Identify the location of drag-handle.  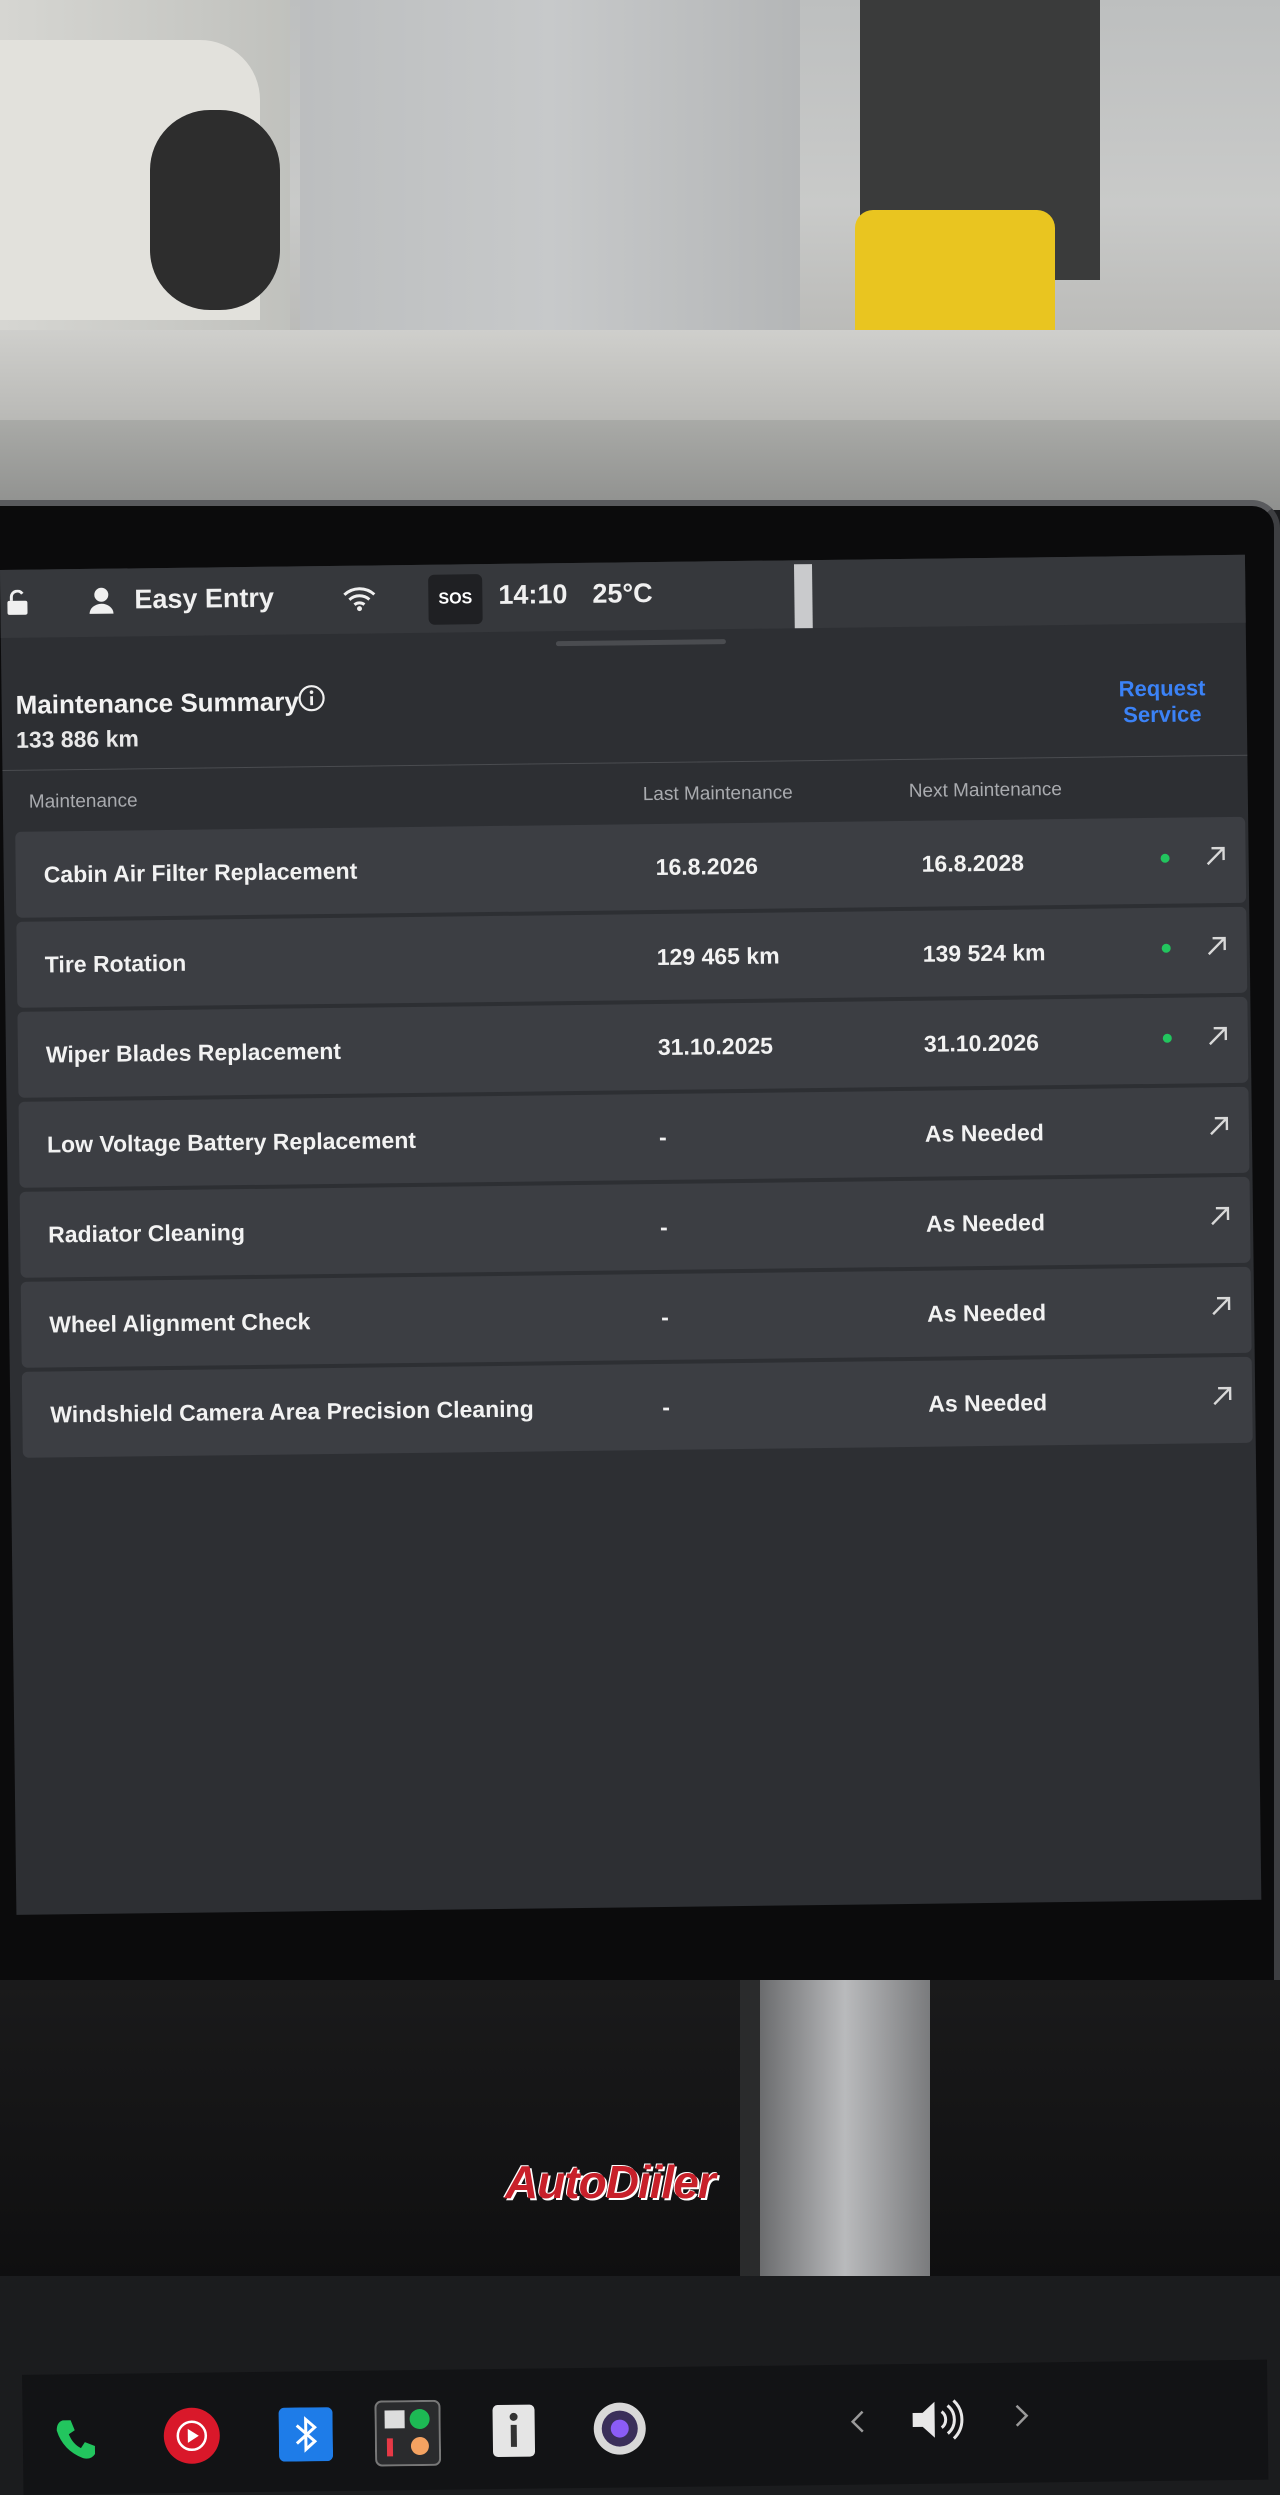
(640, 643).